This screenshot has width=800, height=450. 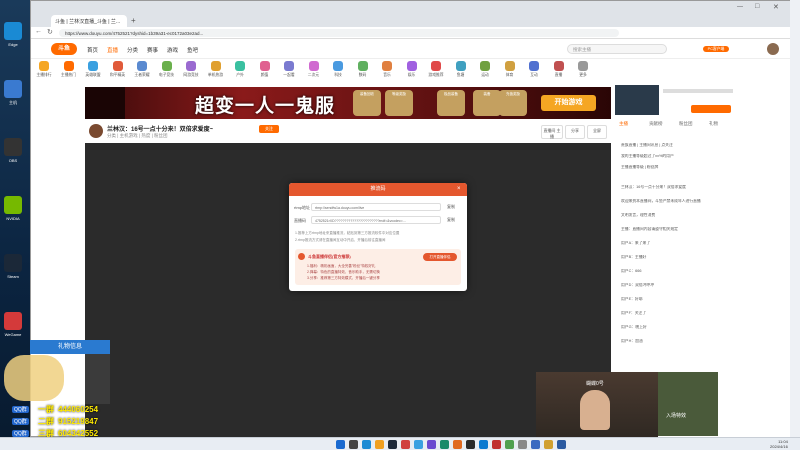 What do you see at coordinates (240, 75) in the screenshot?
I see `category-label: 户外` at bounding box center [240, 75].